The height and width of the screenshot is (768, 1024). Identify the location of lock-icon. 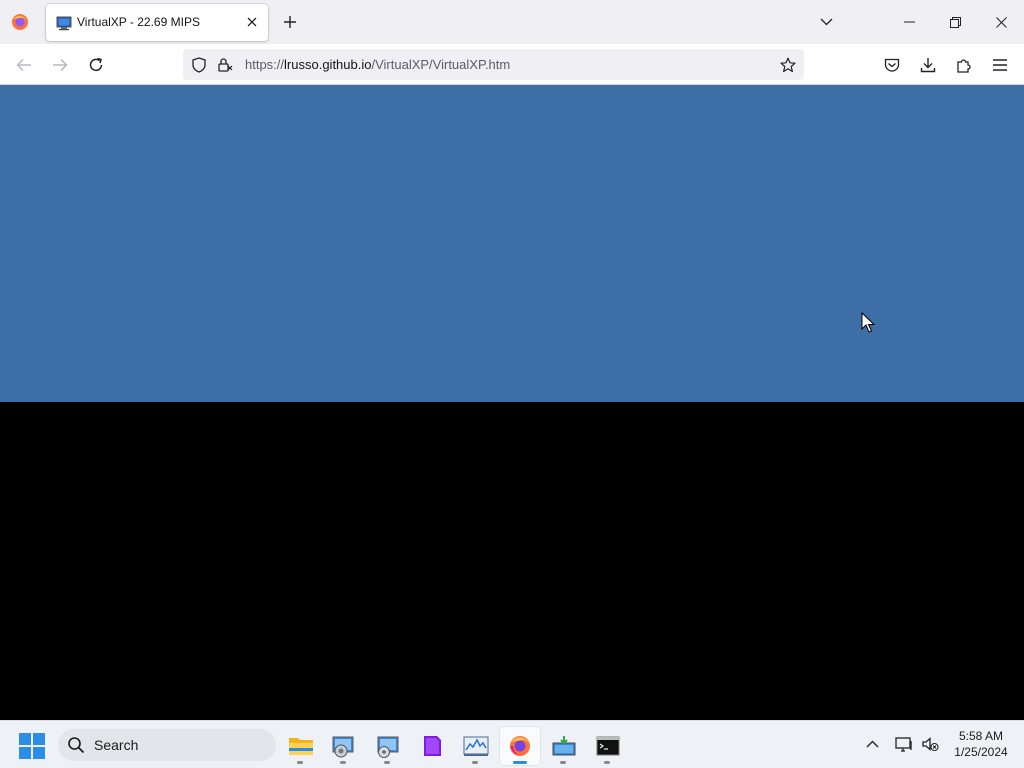
(225, 65).